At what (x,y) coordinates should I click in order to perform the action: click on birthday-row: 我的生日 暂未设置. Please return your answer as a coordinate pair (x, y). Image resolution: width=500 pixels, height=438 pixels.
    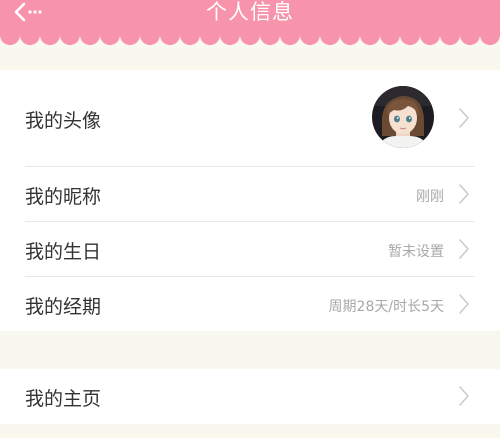
    Looking at the image, I should click on (250, 249).